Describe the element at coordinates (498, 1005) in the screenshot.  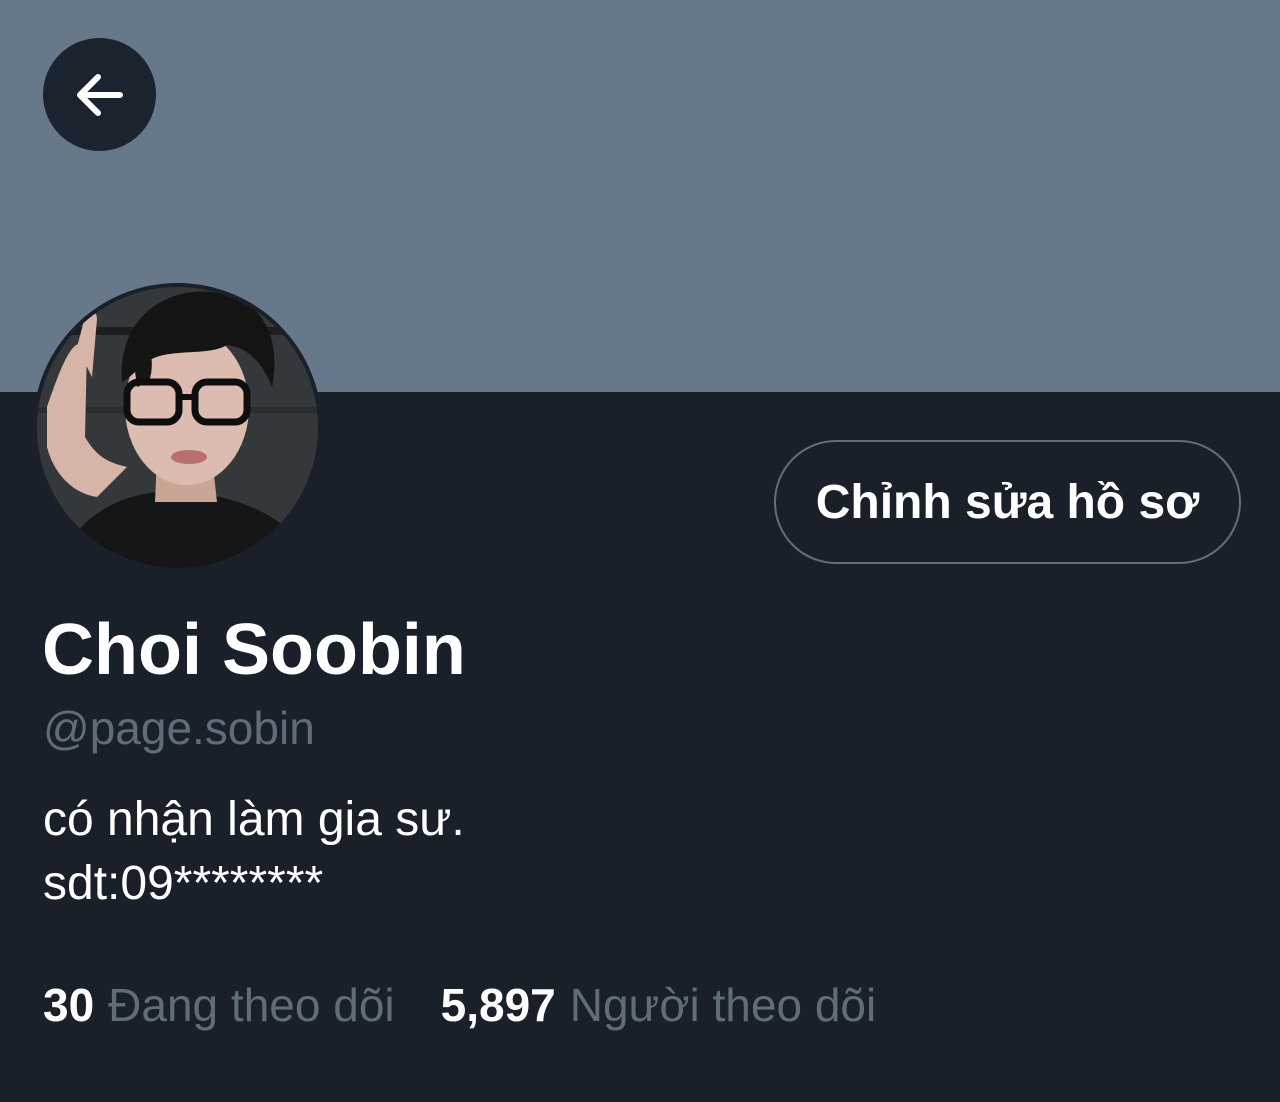
I see `followers-count: 5,897` at that location.